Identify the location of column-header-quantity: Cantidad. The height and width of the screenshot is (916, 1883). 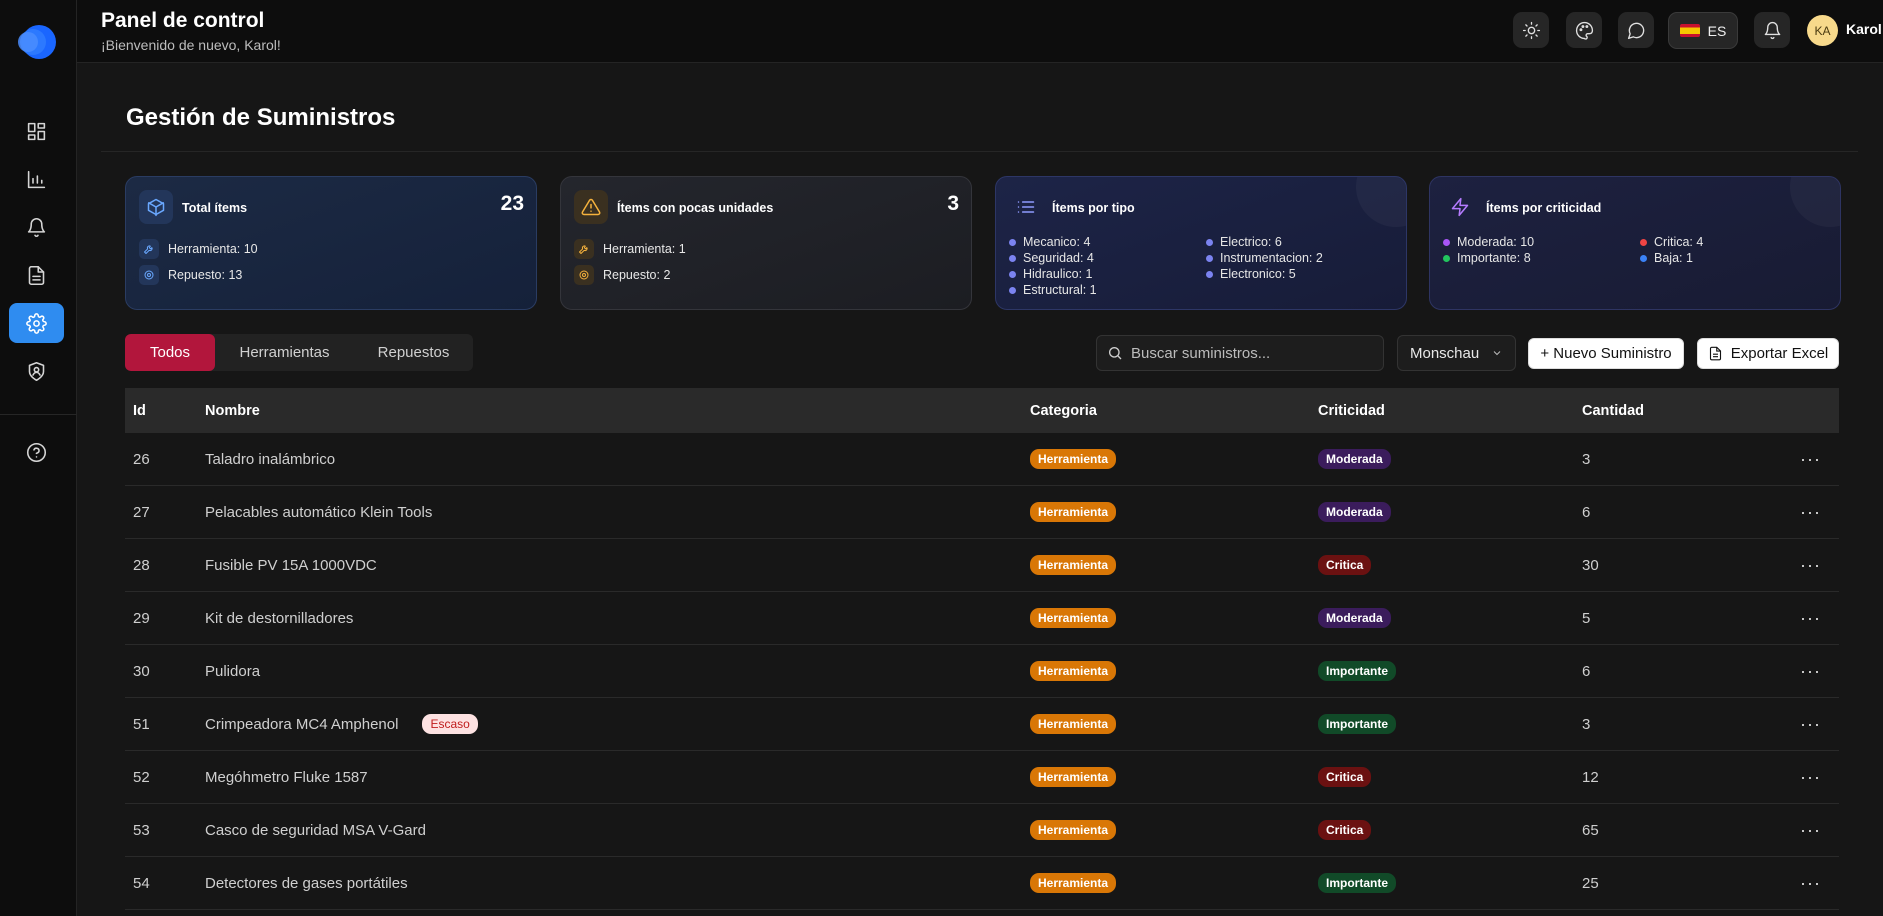
(1682, 411).